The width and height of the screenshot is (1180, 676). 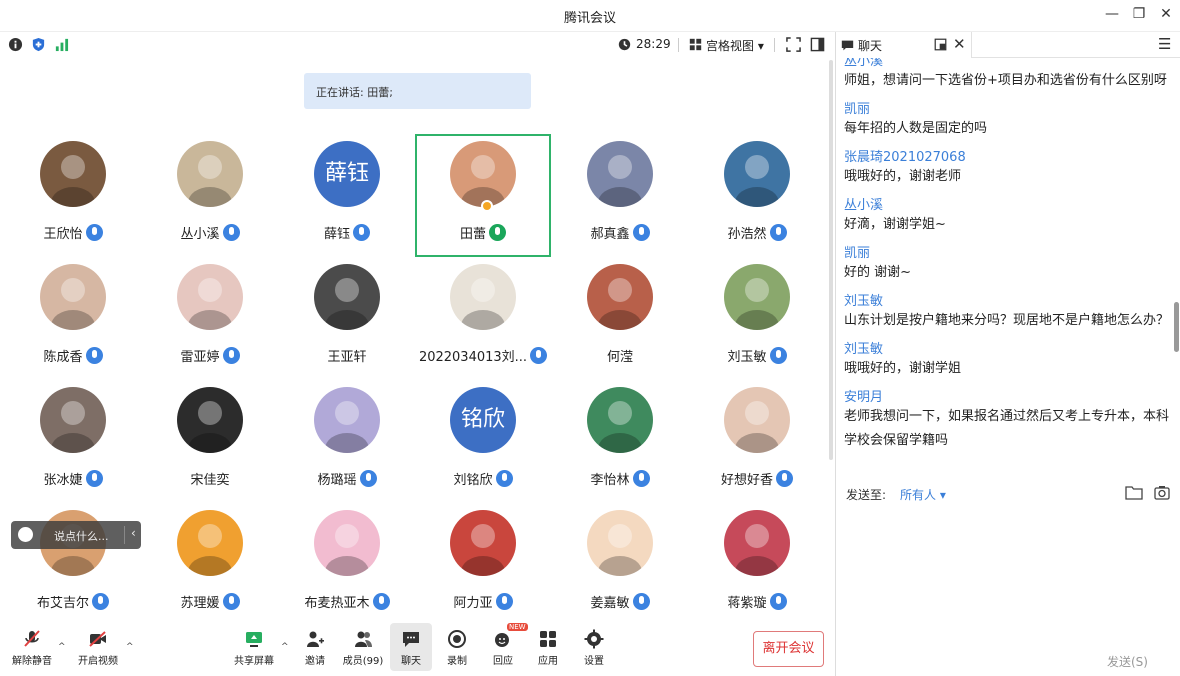 I want to click on floating-chat-bar: 说点什么... ‹, so click(x=76, y=535).